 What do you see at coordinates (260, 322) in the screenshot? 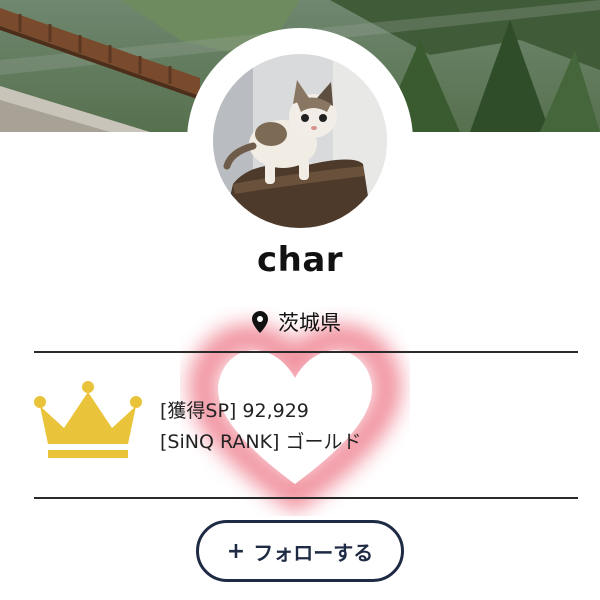
I see `map-pin-icon` at bounding box center [260, 322].